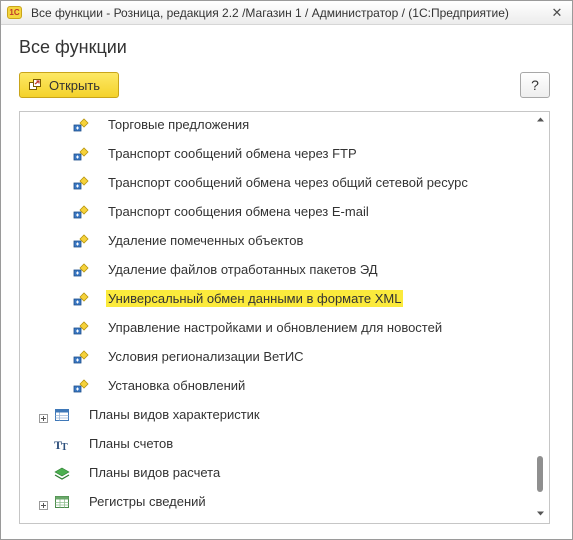 The image size is (573, 540). I want to click on vertical-scrollbar, so click(540, 317).